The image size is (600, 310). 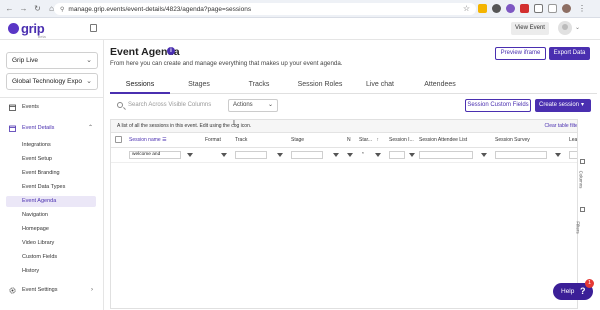 I want to click on sidebar-item-event-branding: Event Branding, so click(x=51, y=173).